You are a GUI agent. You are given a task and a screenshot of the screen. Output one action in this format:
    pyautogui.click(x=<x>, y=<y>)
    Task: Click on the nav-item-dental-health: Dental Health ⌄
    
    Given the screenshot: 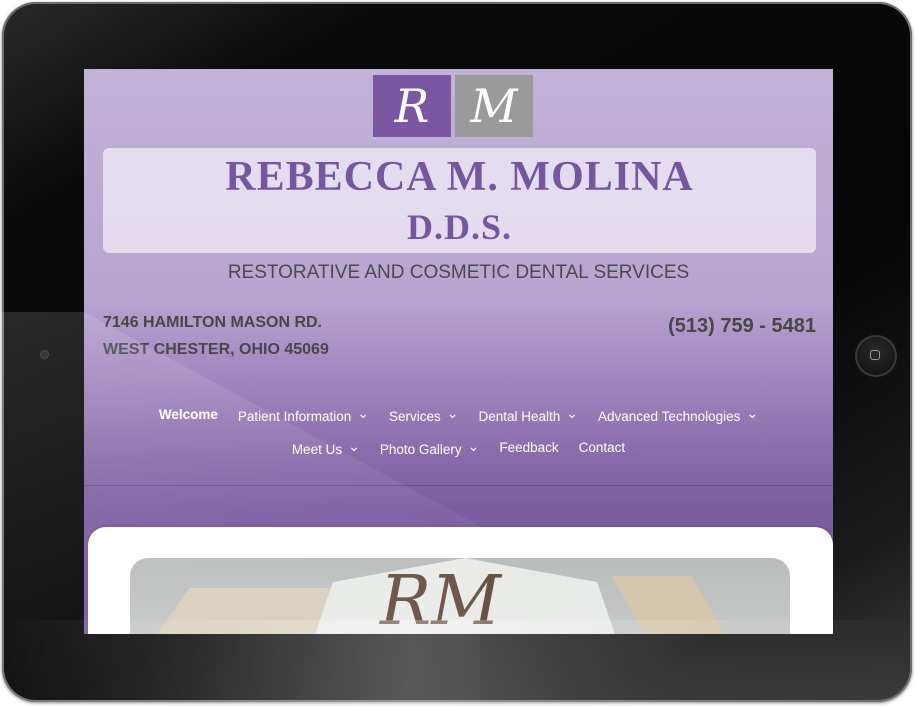 What is the action you would take?
    pyautogui.click(x=528, y=414)
    